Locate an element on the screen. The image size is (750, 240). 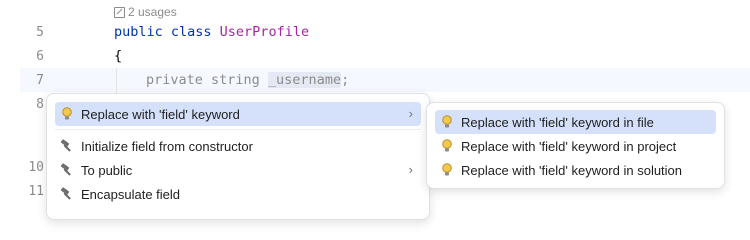
submenu-item-label: Replace with 'field' keyword in project is located at coordinates (569, 146).